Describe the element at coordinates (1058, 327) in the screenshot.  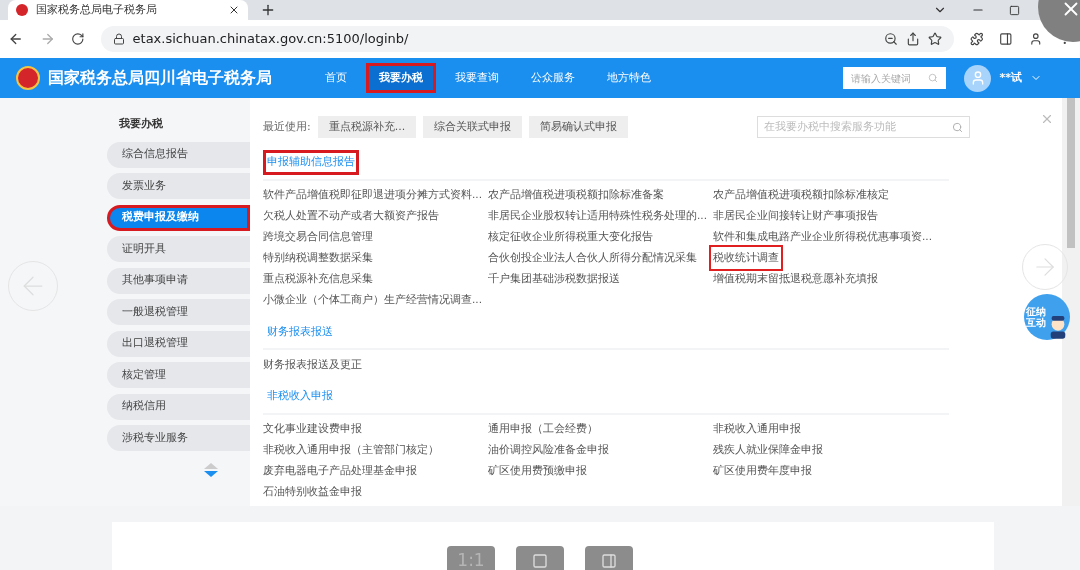
I see `figure-icon` at that location.